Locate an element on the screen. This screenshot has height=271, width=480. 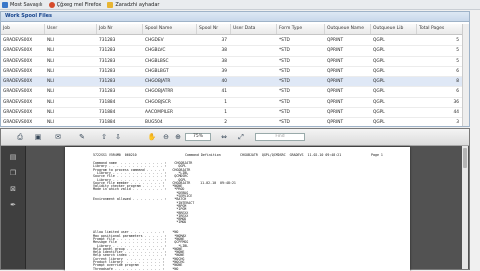
bookmarks-icon: ❐ is located at coordinates (13, 173).